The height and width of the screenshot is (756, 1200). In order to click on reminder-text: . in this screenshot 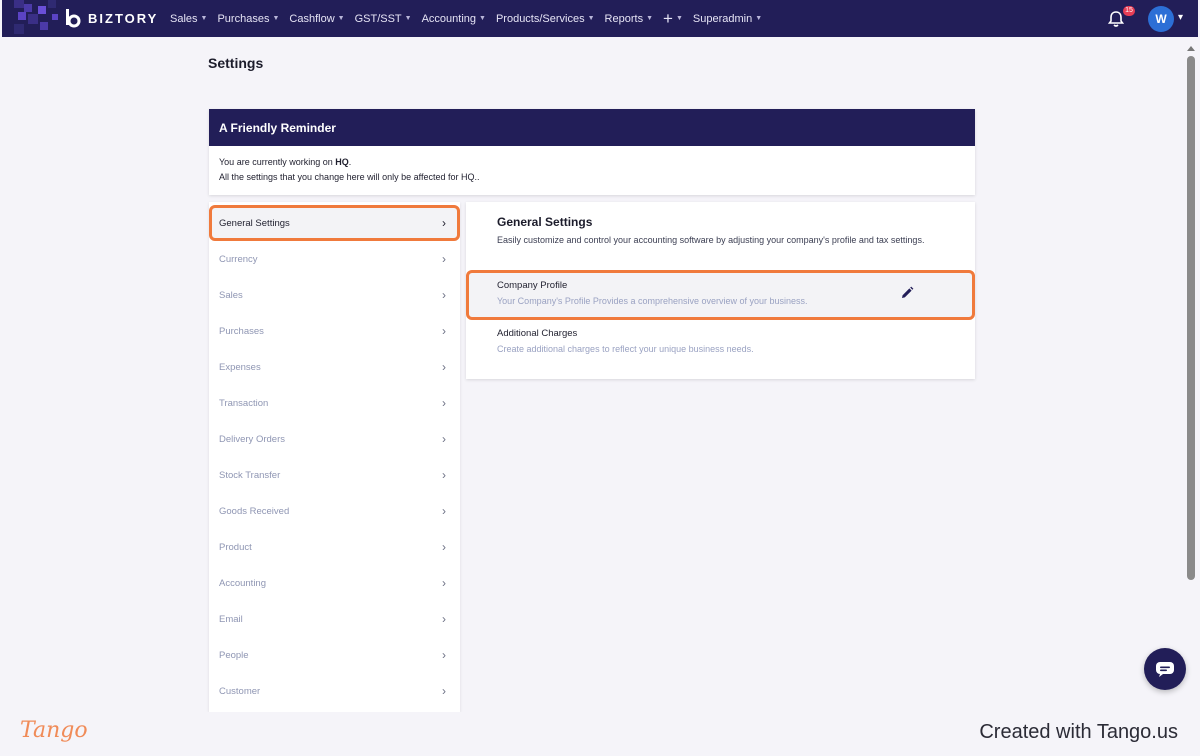, I will do `click(350, 162)`.